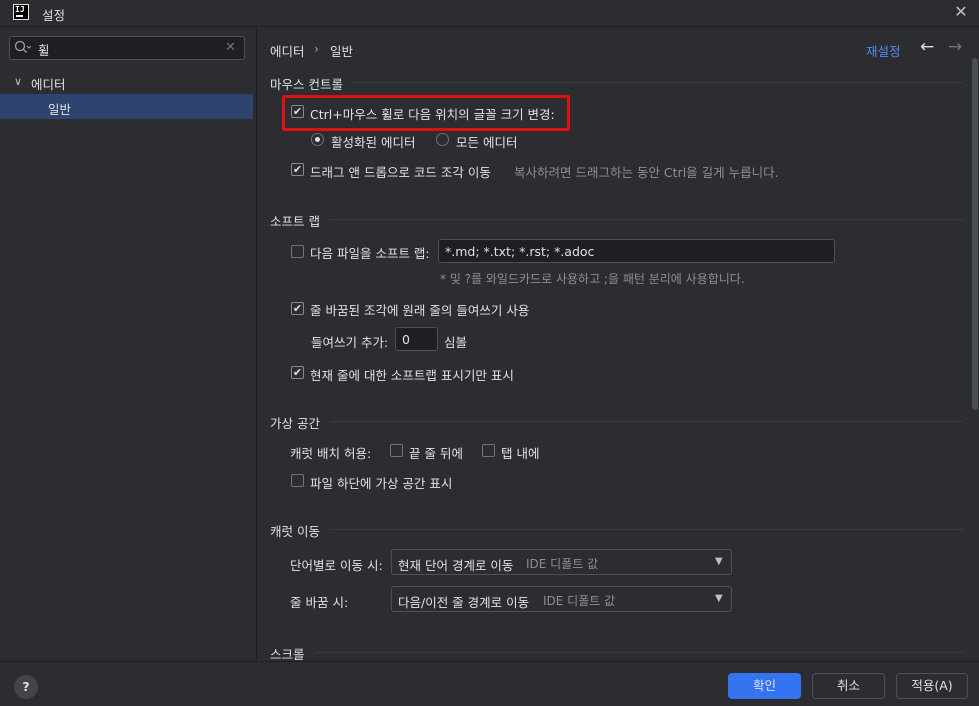  Describe the element at coordinates (297, 169) in the screenshot. I see `drag-drop-checkbox: ✔` at that location.